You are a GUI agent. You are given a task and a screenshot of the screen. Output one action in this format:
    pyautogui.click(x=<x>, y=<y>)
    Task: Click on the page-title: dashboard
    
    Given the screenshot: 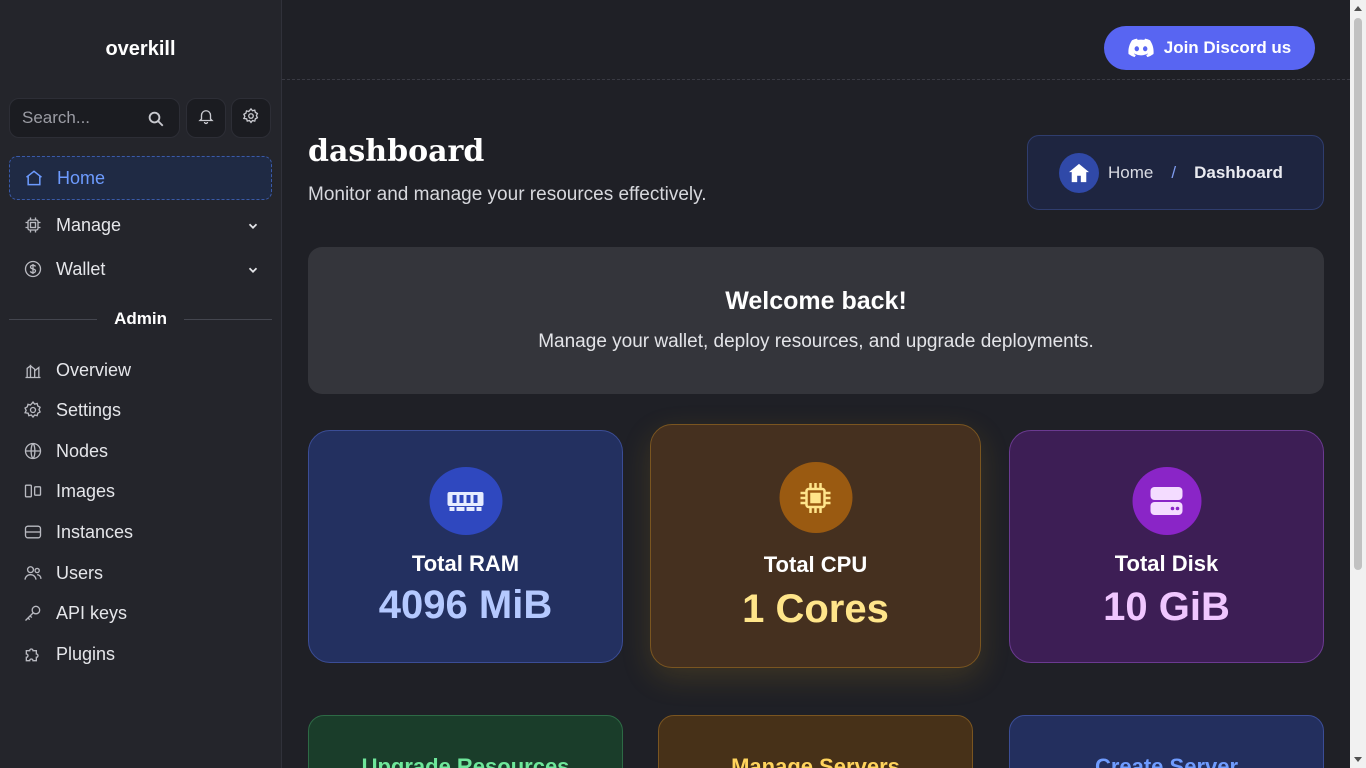 What is the action you would take?
    pyautogui.click(x=396, y=151)
    